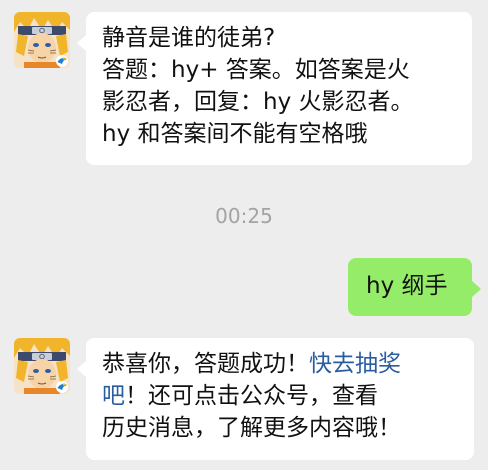  I want to click on message-text-line: 影忍者，回复：hy 火影忍者。, so click(258, 102).